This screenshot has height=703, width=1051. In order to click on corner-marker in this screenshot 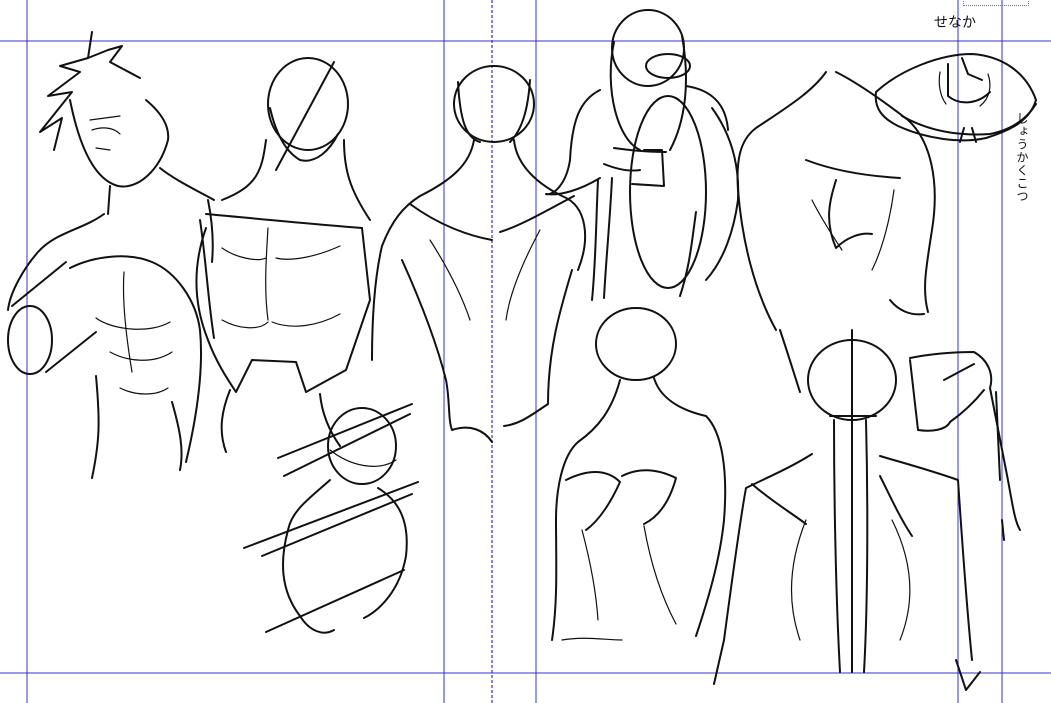, I will do `click(996, 3)`.